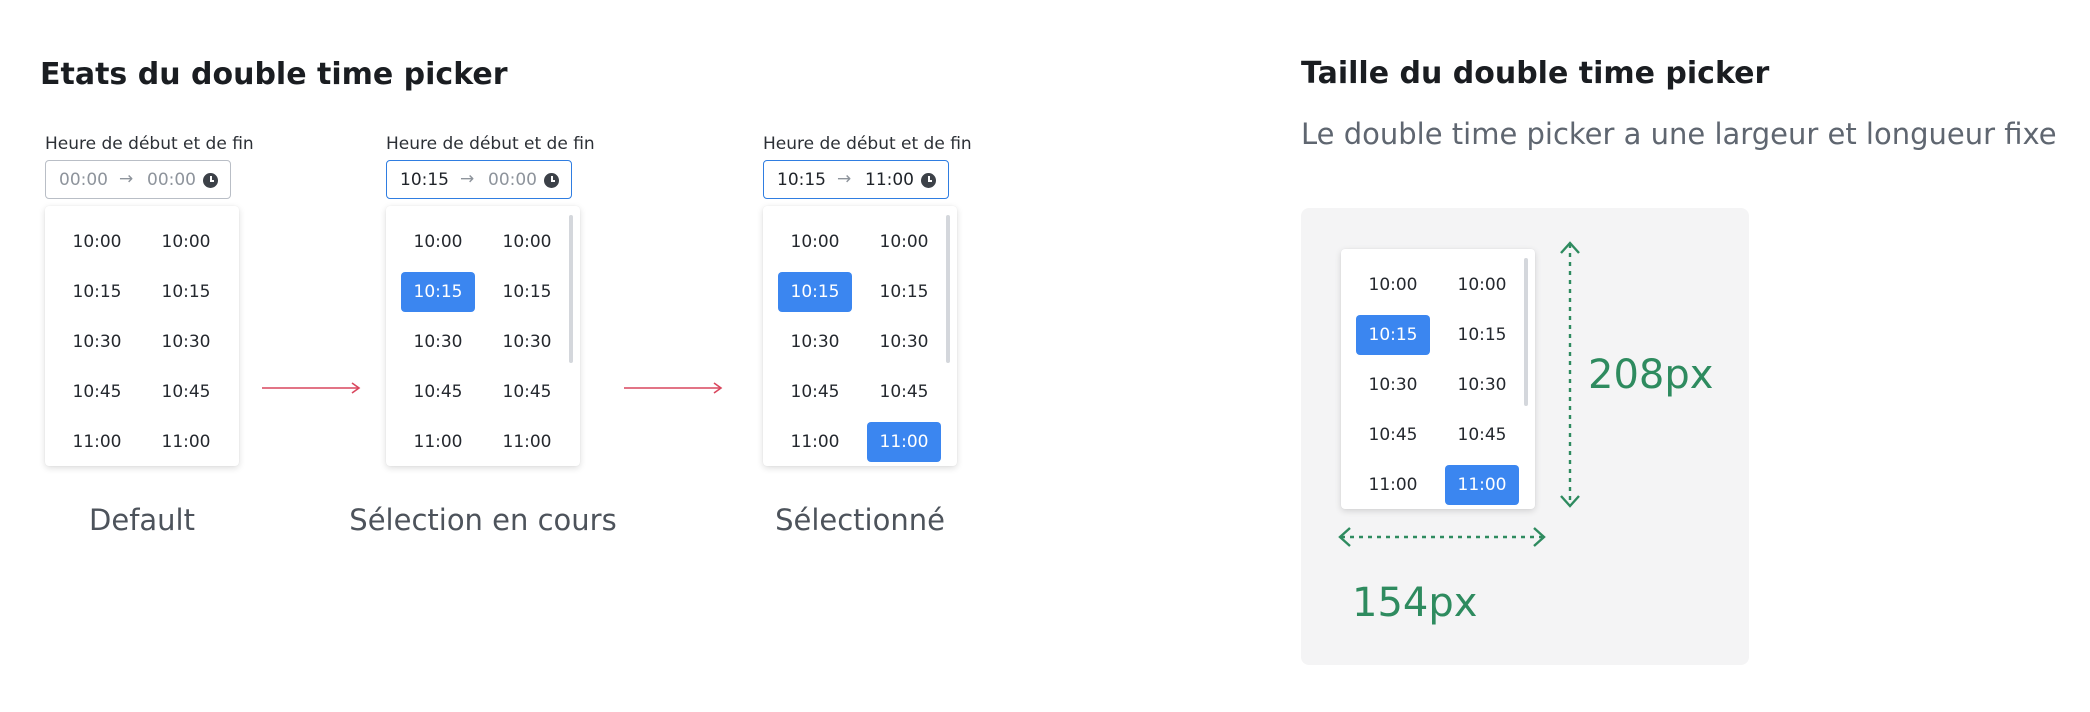 This screenshot has width=2090, height=712. Describe the element at coordinates (274, 74) in the screenshot. I see `states-section-title: Etats du double time picker` at that location.